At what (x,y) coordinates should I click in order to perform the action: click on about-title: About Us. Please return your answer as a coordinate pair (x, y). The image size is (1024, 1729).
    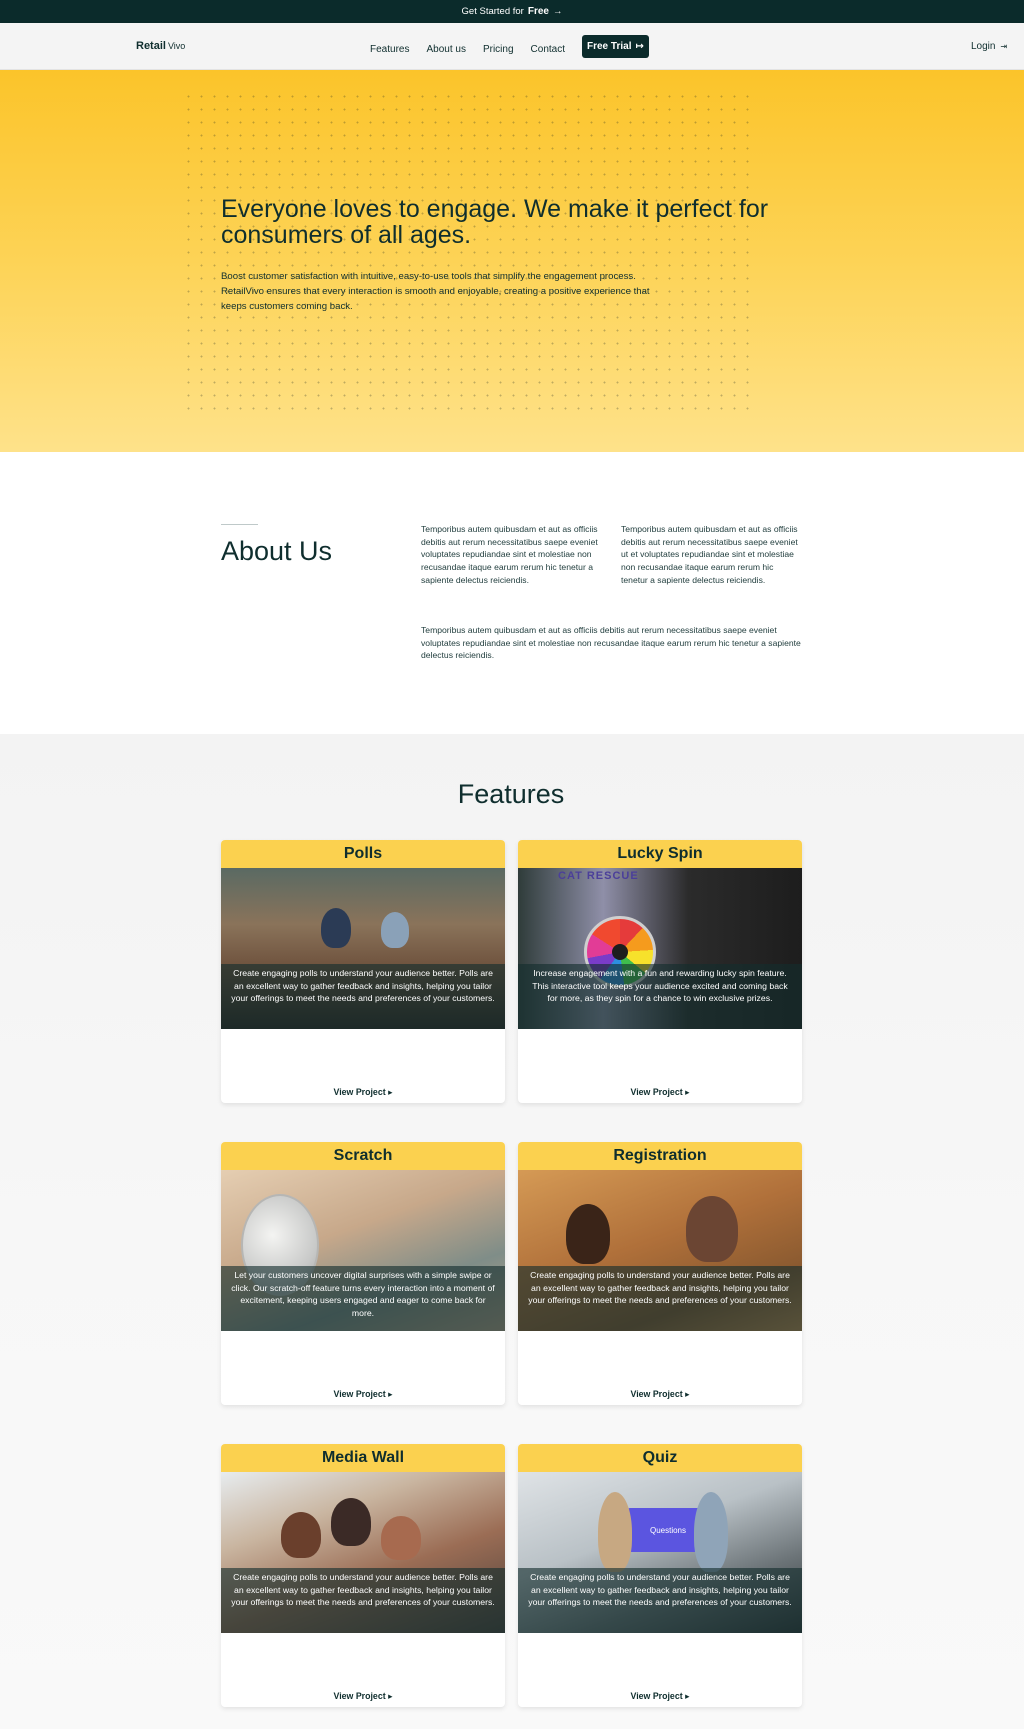
    Looking at the image, I should click on (277, 551).